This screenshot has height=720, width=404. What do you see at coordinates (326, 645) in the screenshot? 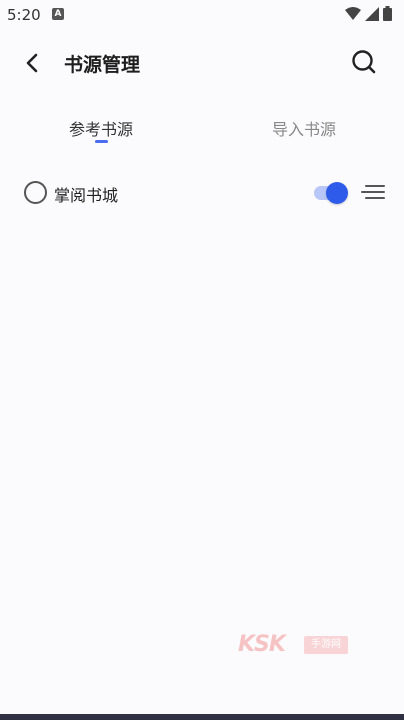
I see `watermark-sub: 手游网` at bounding box center [326, 645].